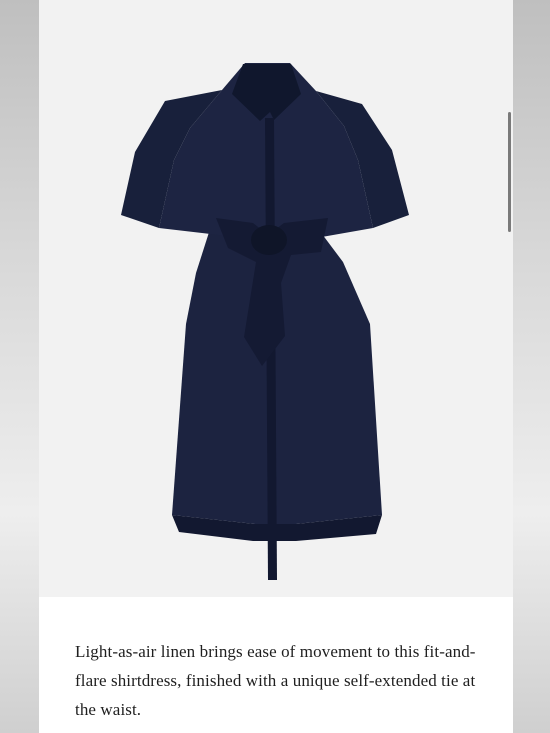  Describe the element at coordinates (509, 172) in the screenshot. I see `scrollbar-thumb` at that location.